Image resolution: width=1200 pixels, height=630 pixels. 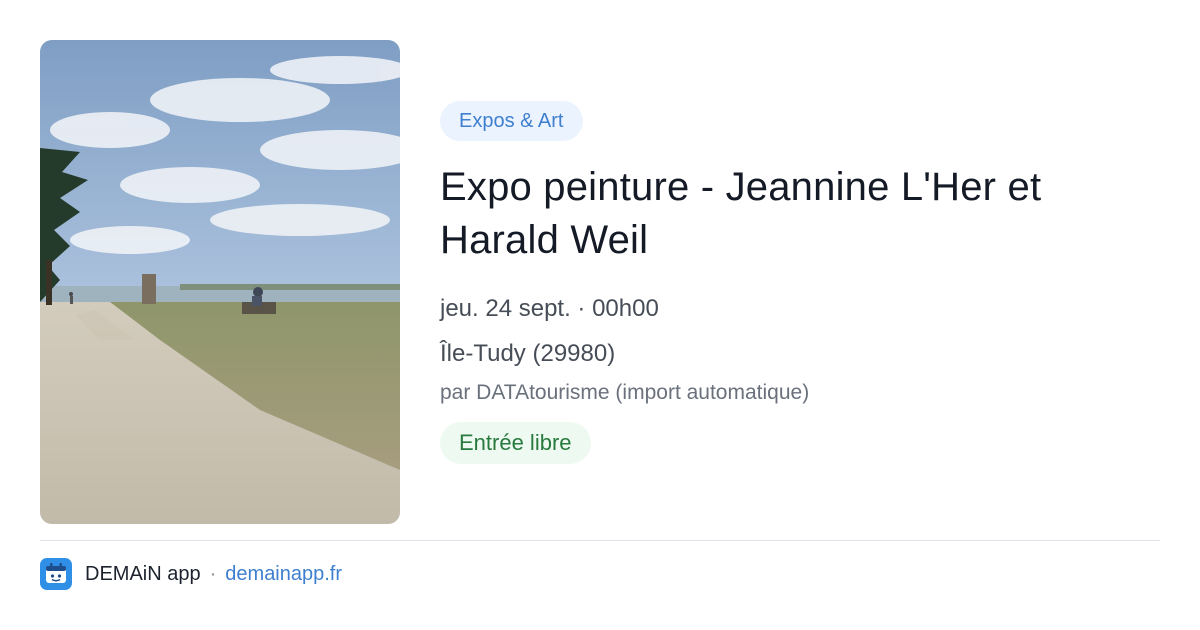 What do you see at coordinates (515, 443) in the screenshot?
I see `price-badge: Entrée libre` at bounding box center [515, 443].